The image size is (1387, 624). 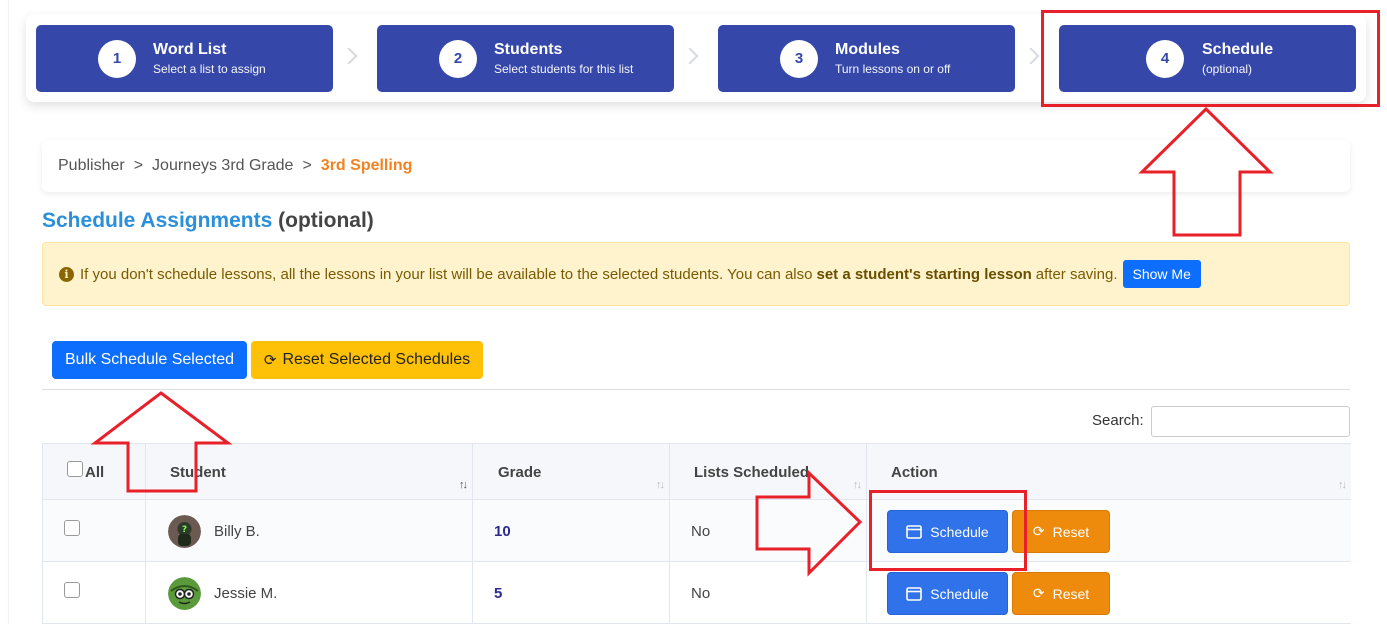 I want to click on step-students: 2 Students Select students for this list, so click(x=525, y=58).